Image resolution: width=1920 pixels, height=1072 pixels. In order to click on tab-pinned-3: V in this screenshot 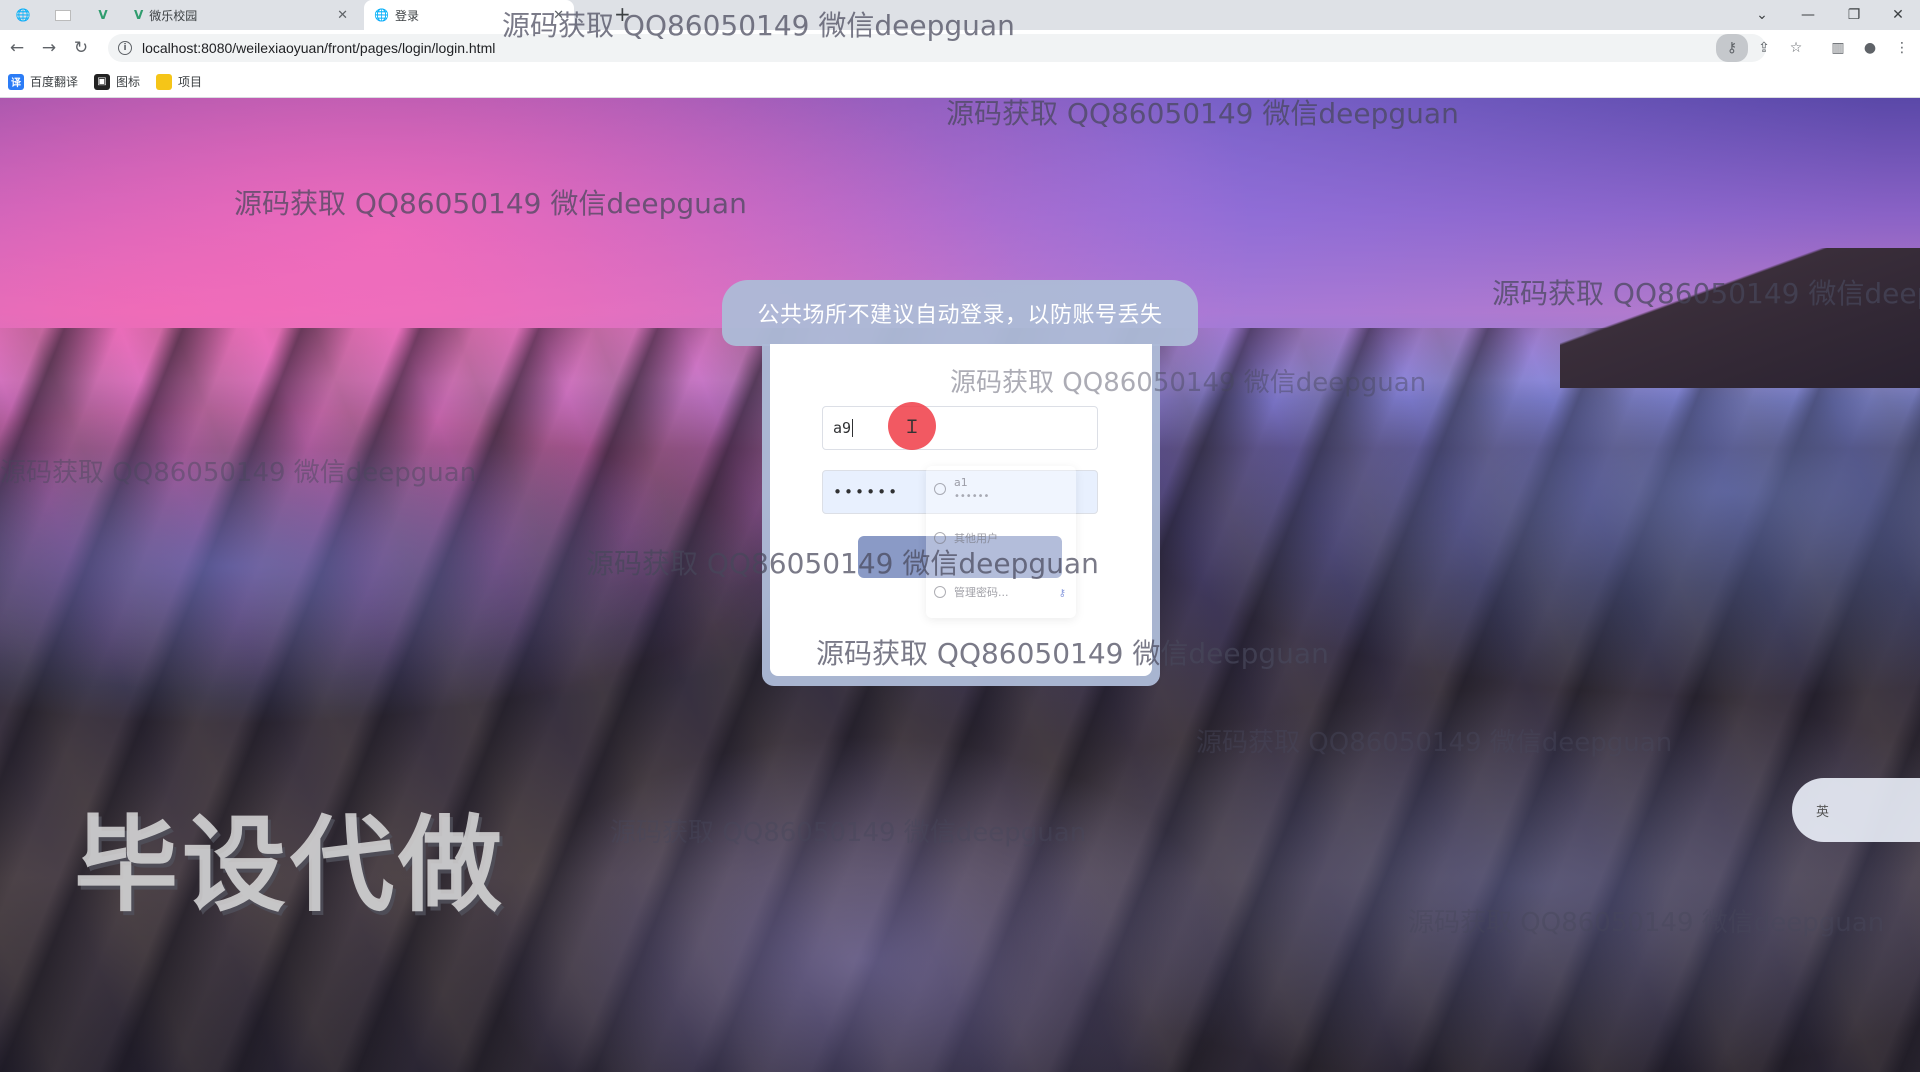, I will do `click(103, 15)`.